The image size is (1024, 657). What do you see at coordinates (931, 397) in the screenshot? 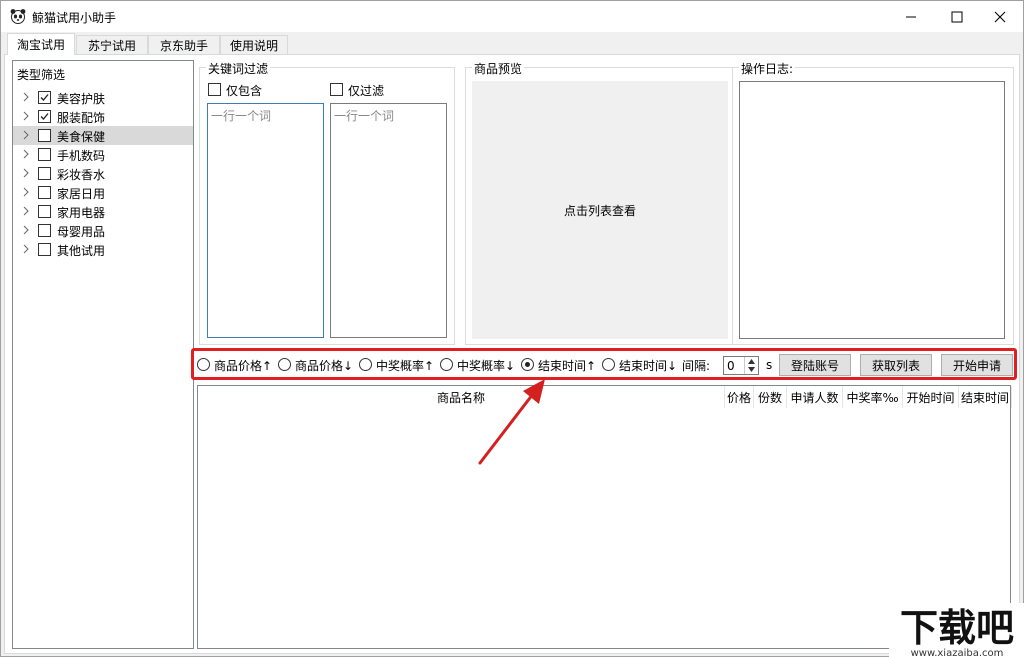
I see `col-start-time: 开始时间` at bounding box center [931, 397].